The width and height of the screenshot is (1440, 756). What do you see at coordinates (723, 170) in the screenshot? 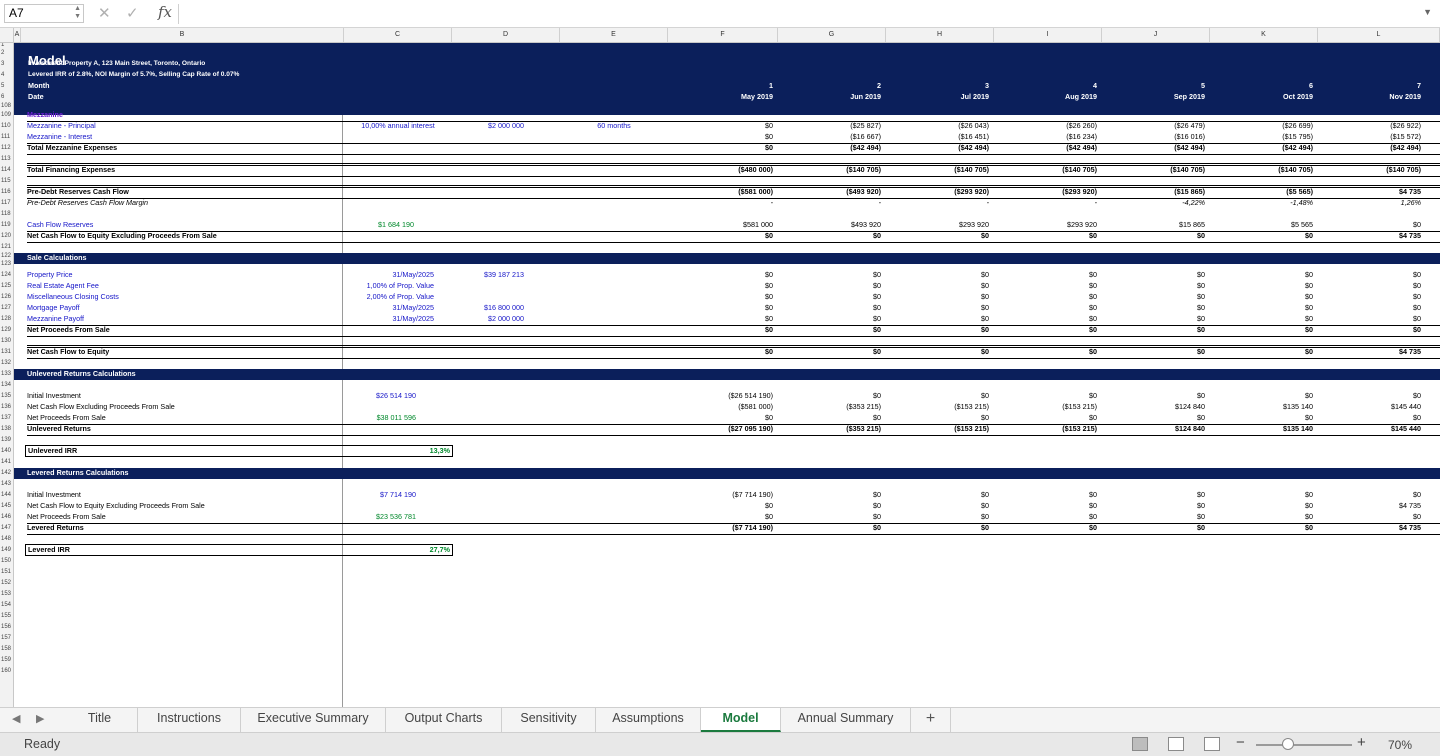
I see `total-financing-value-1: ($480 000)` at bounding box center [723, 170].